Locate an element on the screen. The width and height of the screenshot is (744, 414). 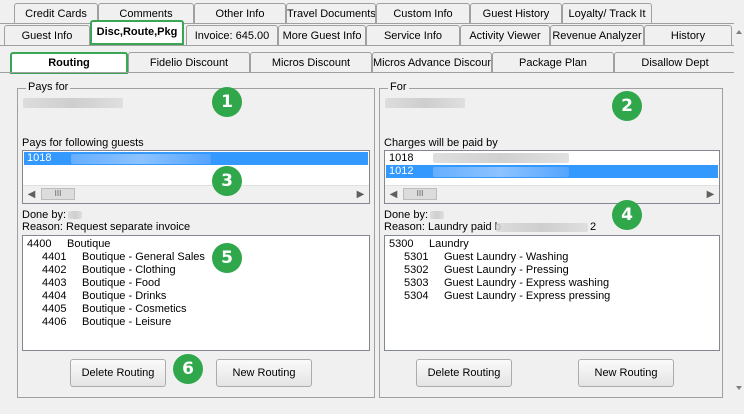
tab-travel-documents: Travel Documents is located at coordinates (331, 13).